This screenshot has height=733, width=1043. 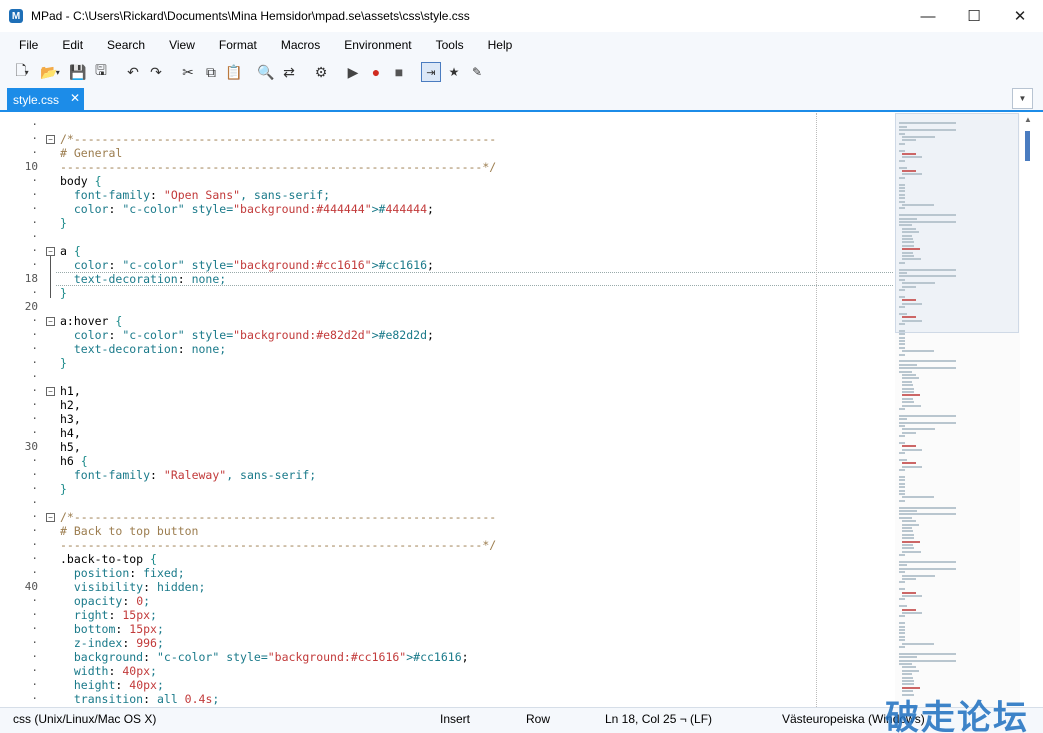 What do you see at coordinates (266, 72) in the screenshot?
I see `search-icon: 🔍` at bounding box center [266, 72].